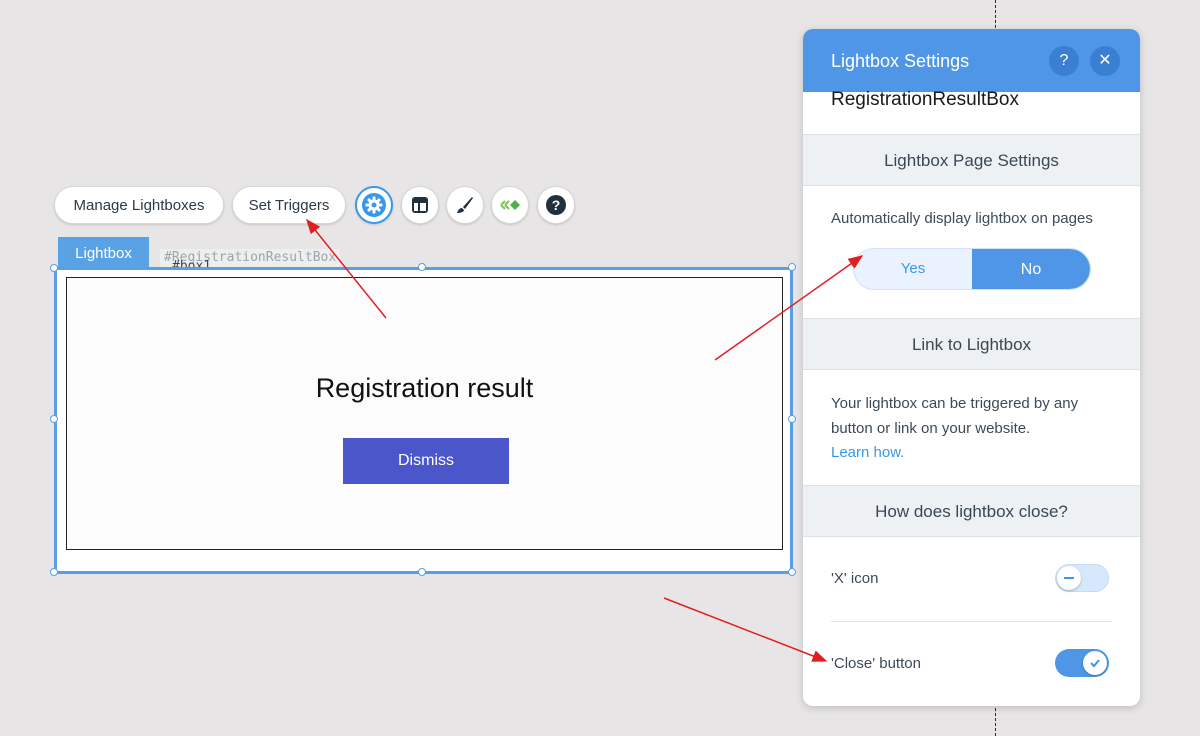 Image resolution: width=1200 pixels, height=736 pixels. I want to click on arrow-to-set-triggers, so click(346, 268).